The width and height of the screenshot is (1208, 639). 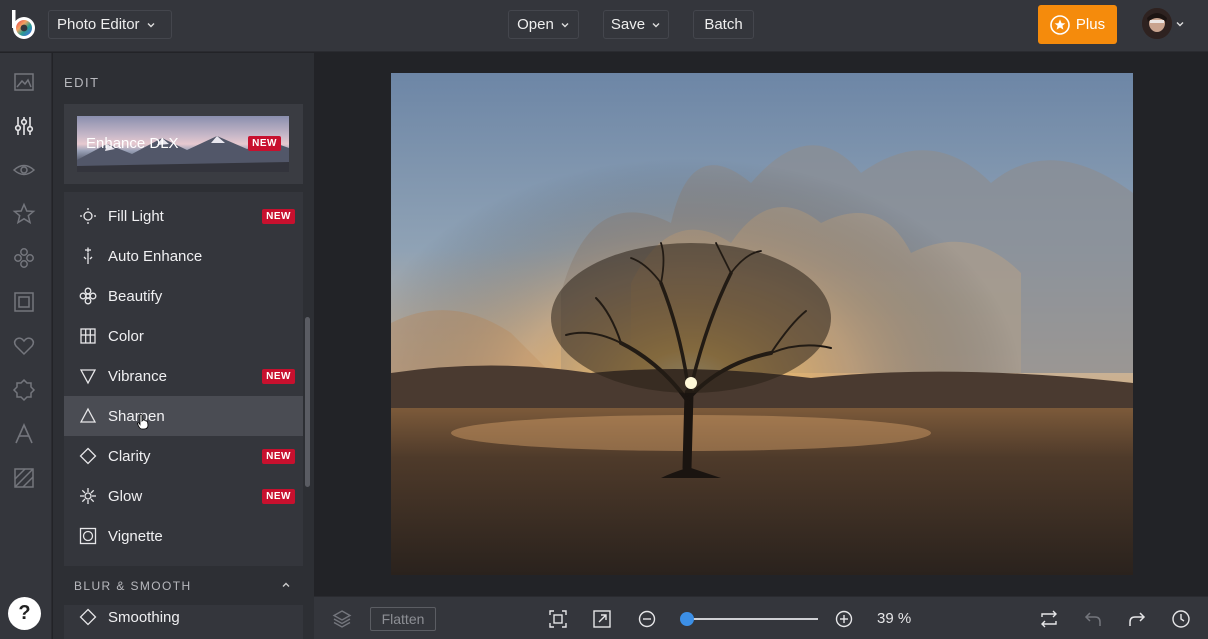 What do you see at coordinates (342, 619) in the screenshot?
I see `layers-icon` at bounding box center [342, 619].